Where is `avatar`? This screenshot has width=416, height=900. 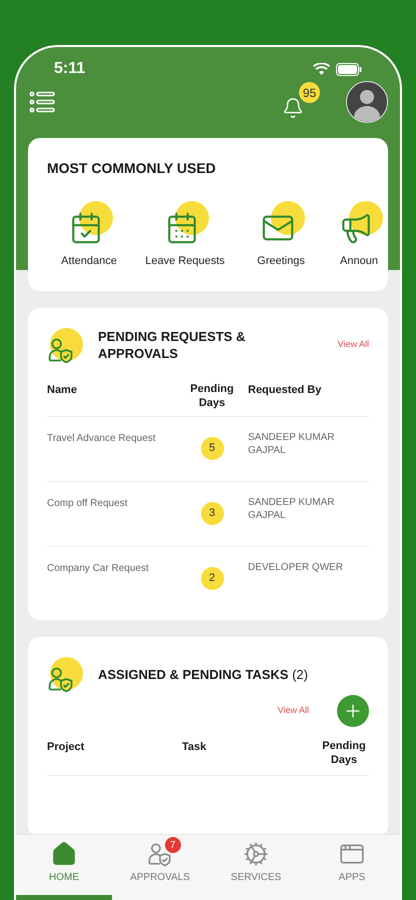
avatar is located at coordinates (367, 102).